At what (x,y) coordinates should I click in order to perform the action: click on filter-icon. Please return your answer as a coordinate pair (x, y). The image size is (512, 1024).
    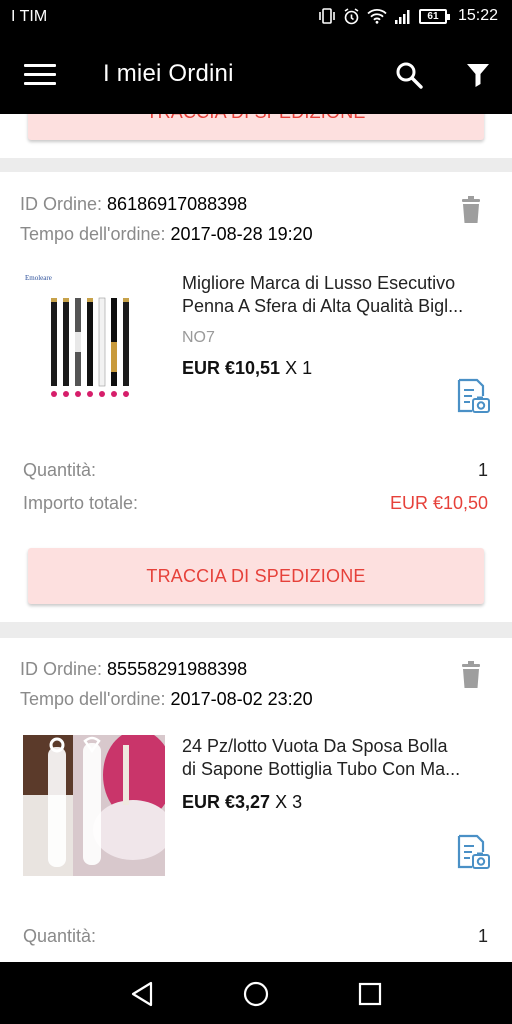
    Looking at the image, I should click on (478, 75).